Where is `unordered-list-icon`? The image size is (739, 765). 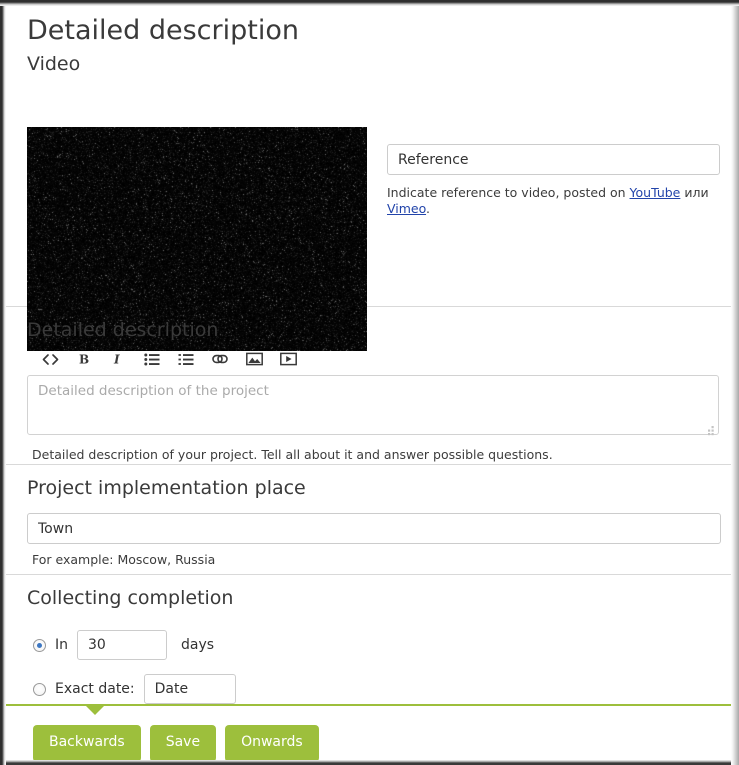
unordered-list-icon is located at coordinates (152, 359).